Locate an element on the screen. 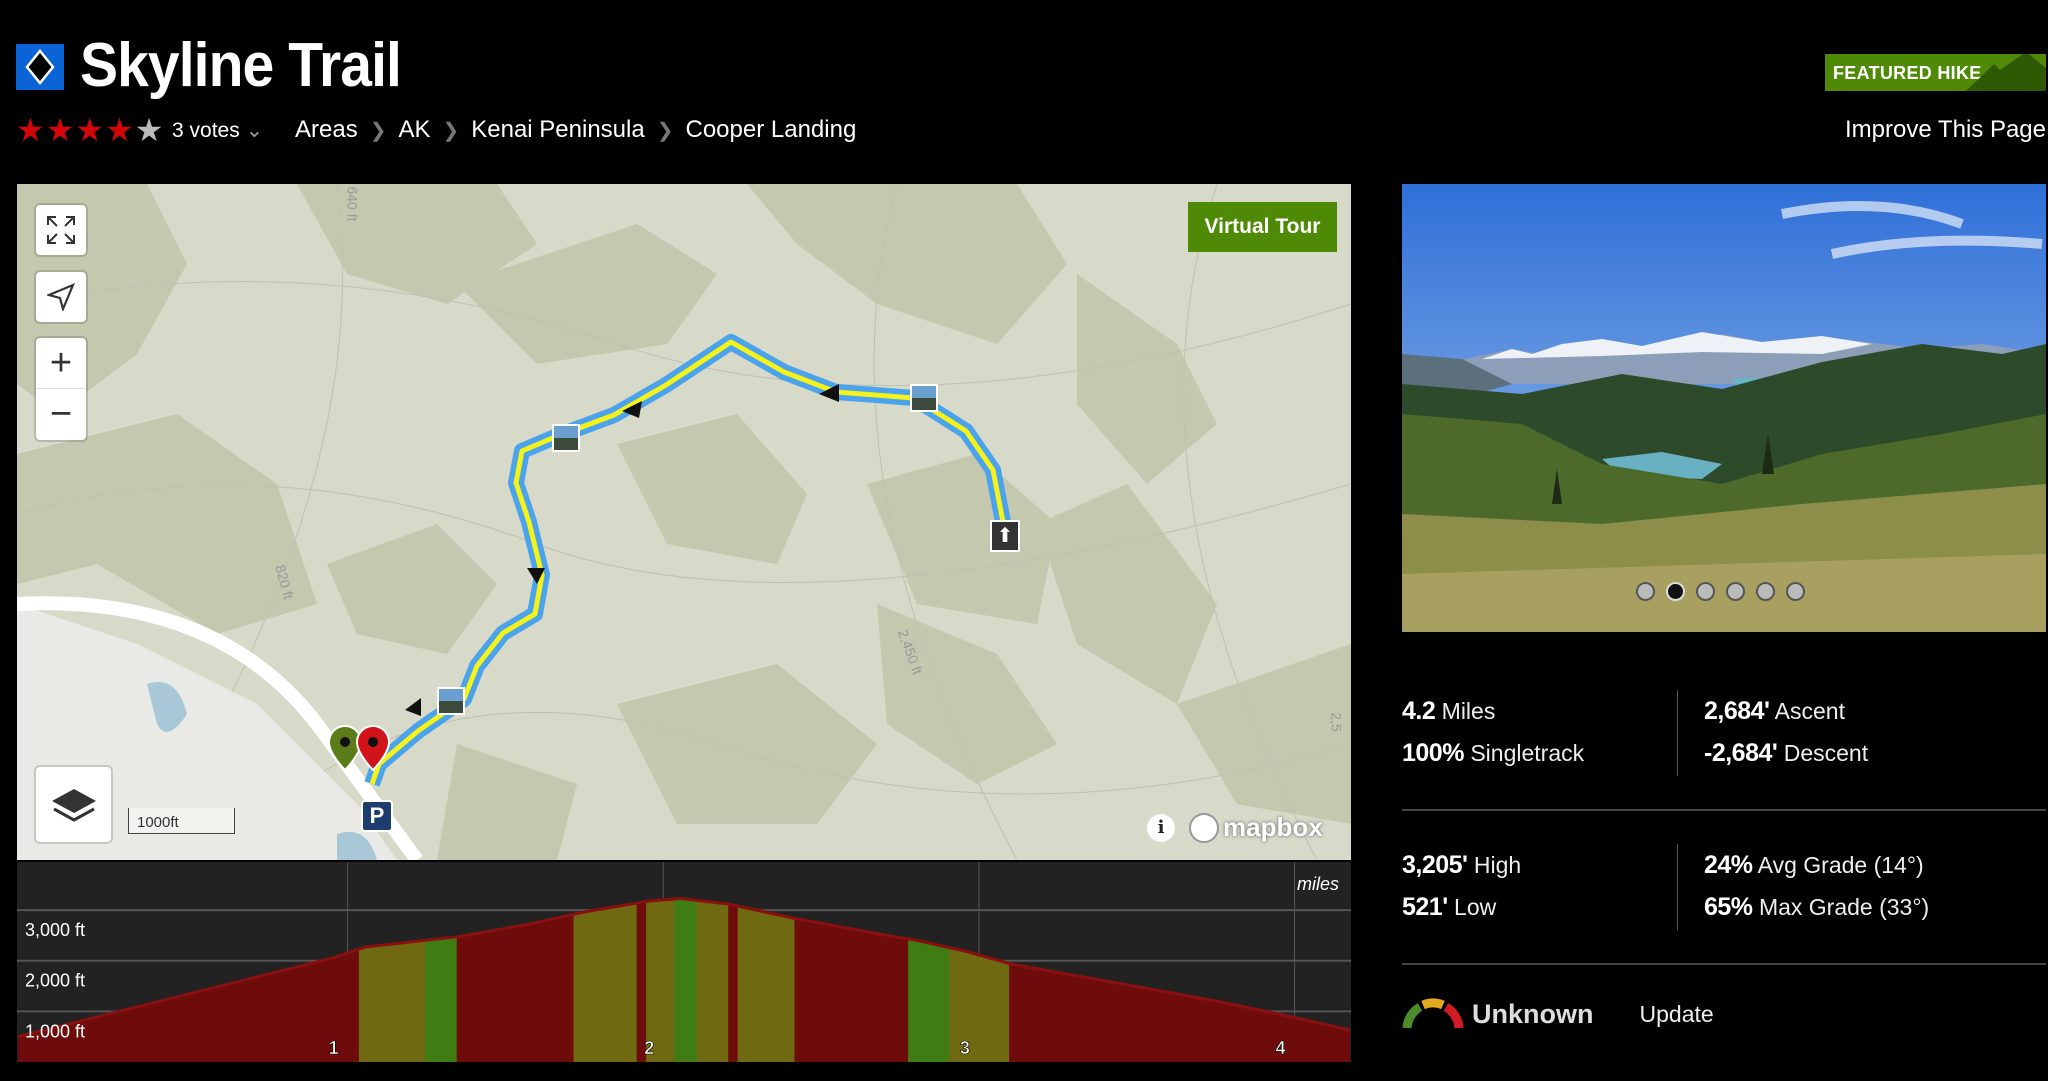  star-rating: ★ ★ ★ ★ ★ is located at coordinates (89, 130).